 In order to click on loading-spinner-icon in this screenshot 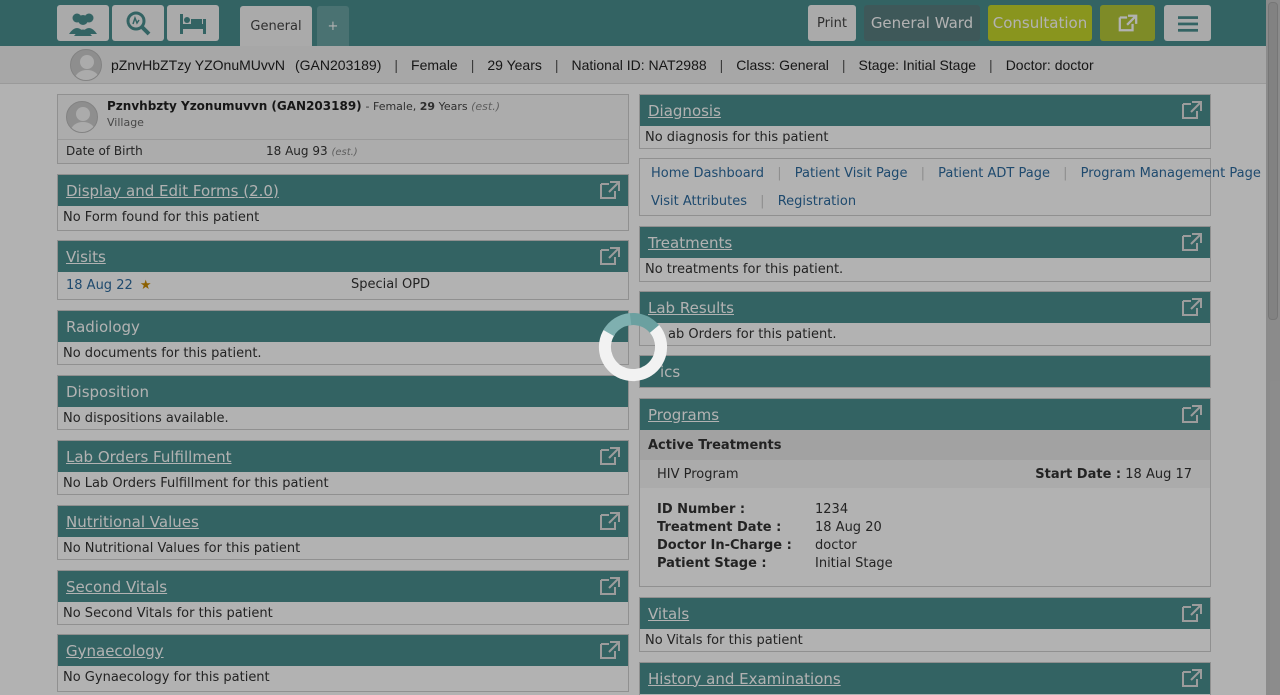, I will do `click(633, 347)`.